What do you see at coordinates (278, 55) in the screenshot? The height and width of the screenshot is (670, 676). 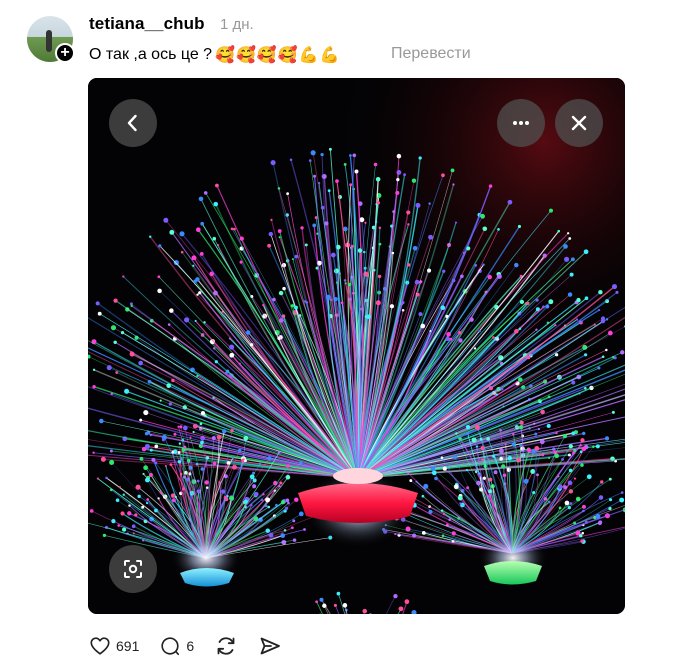 I see `caption-emojis: 🥰🥰🥰🥰💪💪` at bounding box center [278, 55].